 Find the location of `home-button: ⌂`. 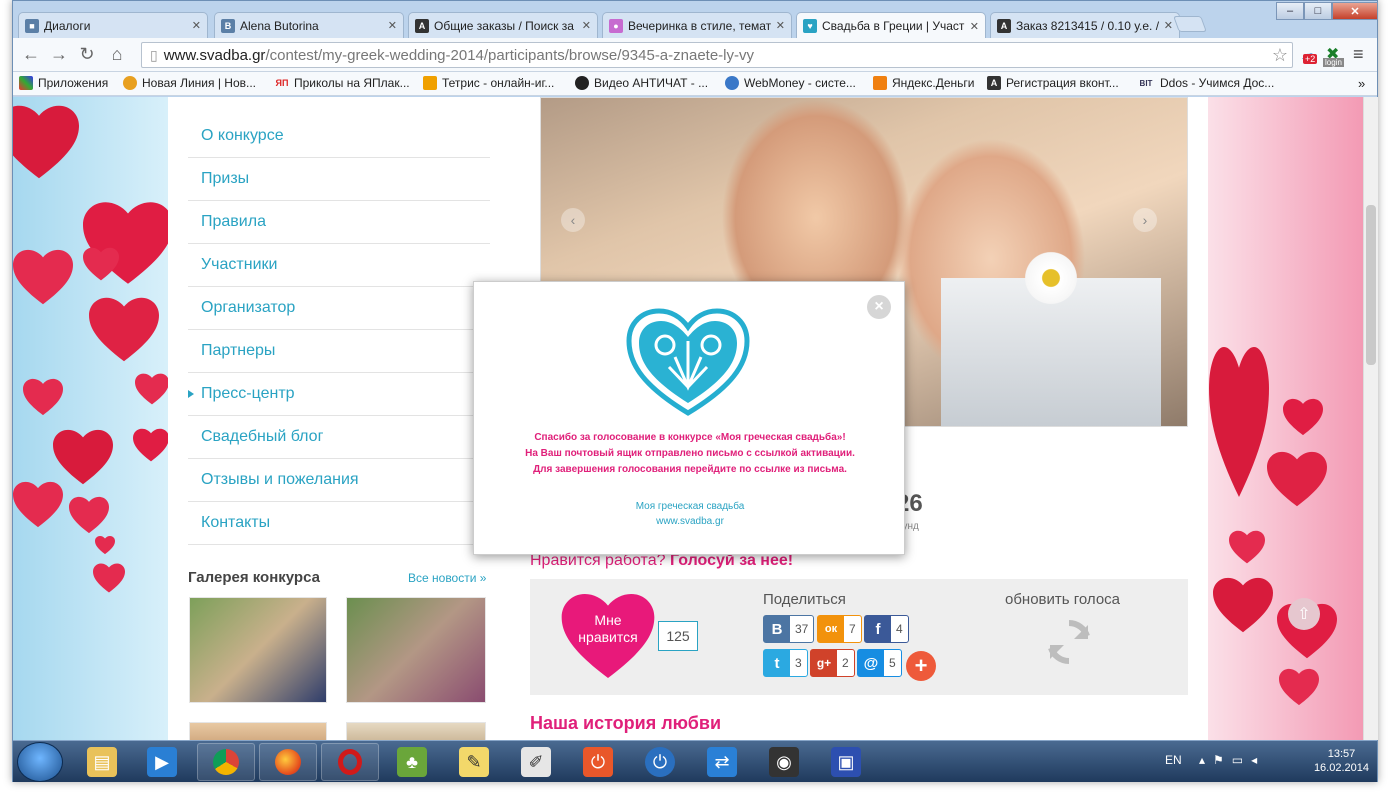

home-button: ⌂ is located at coordinates (117, 54).